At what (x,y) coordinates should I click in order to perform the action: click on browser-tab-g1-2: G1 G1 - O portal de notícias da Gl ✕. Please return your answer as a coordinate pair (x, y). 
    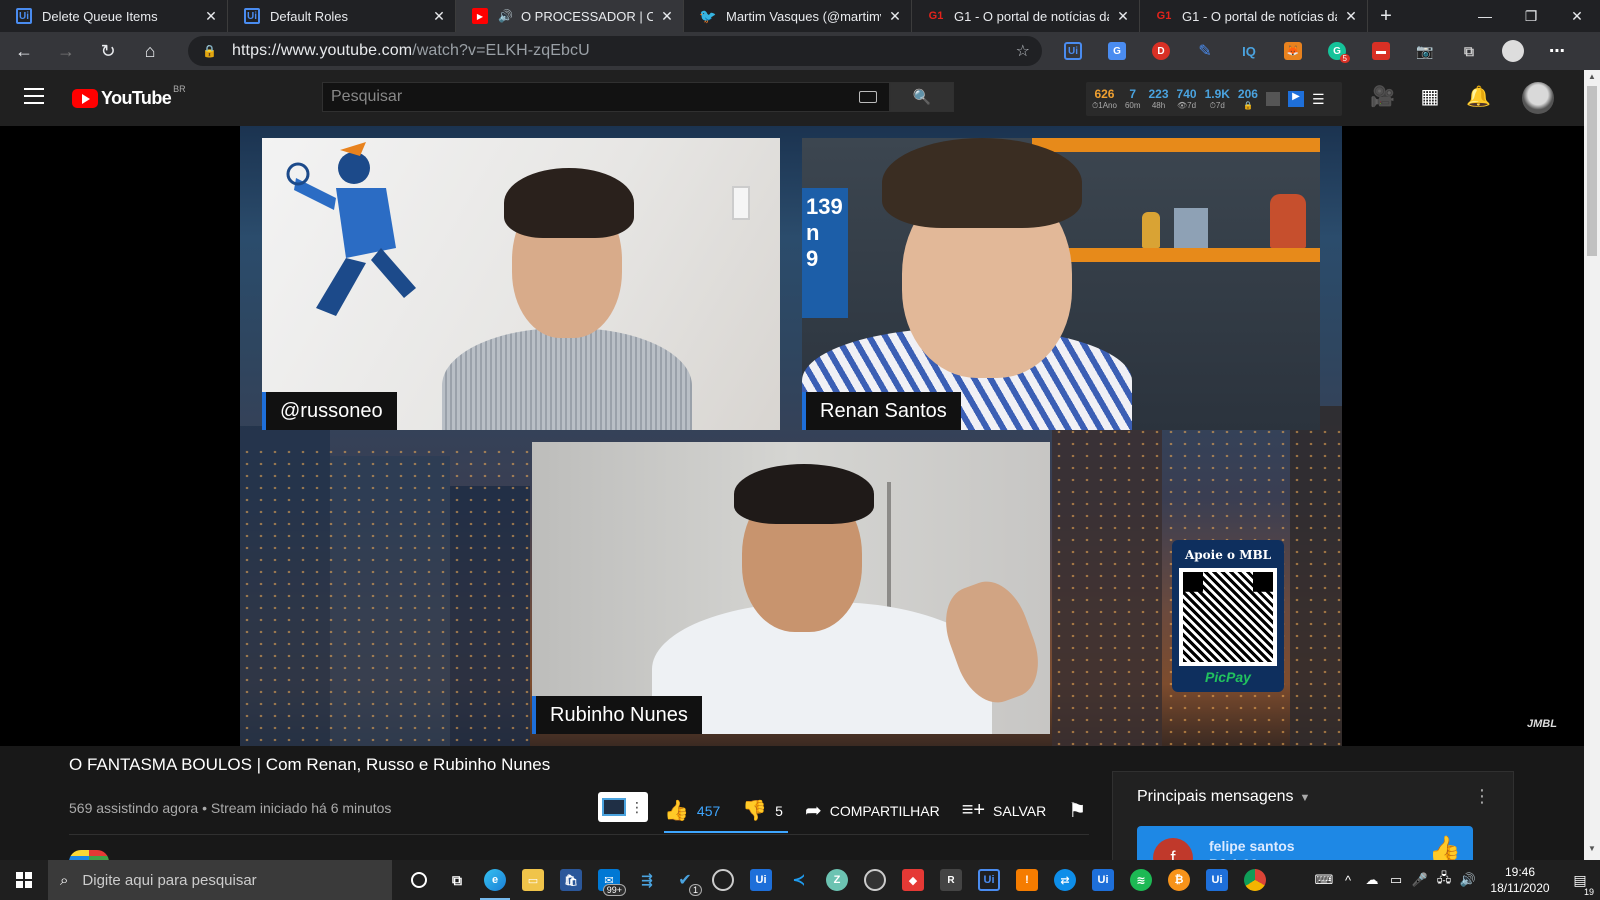
    Looking at the image, I should click on (1254, 16).